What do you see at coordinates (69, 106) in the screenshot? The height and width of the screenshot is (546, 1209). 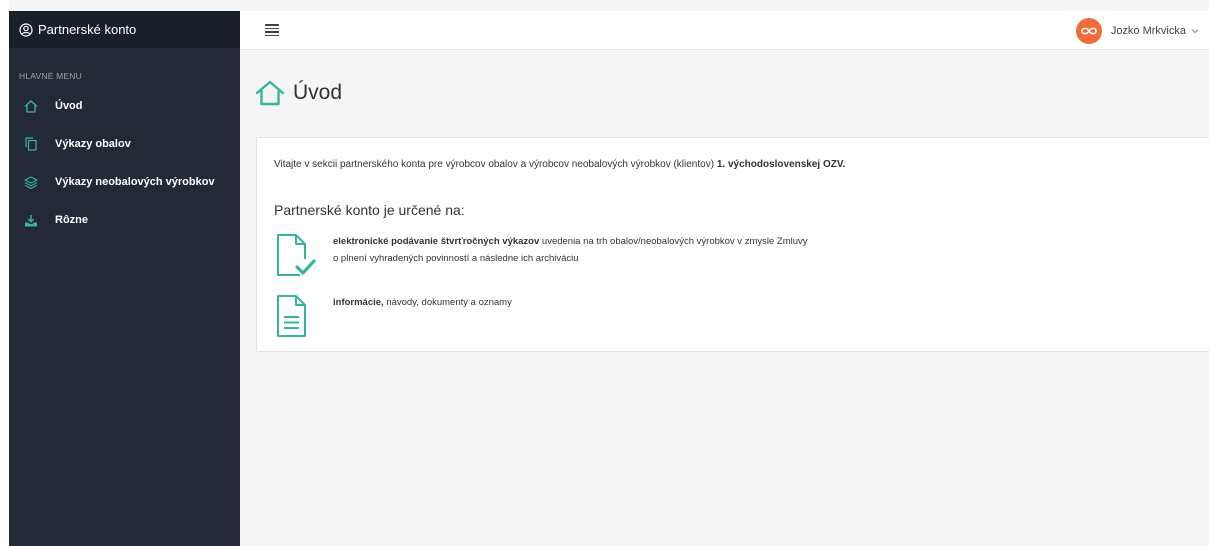 I see `sidebar-item-label: Úvod` at bounding box center [69, 106].